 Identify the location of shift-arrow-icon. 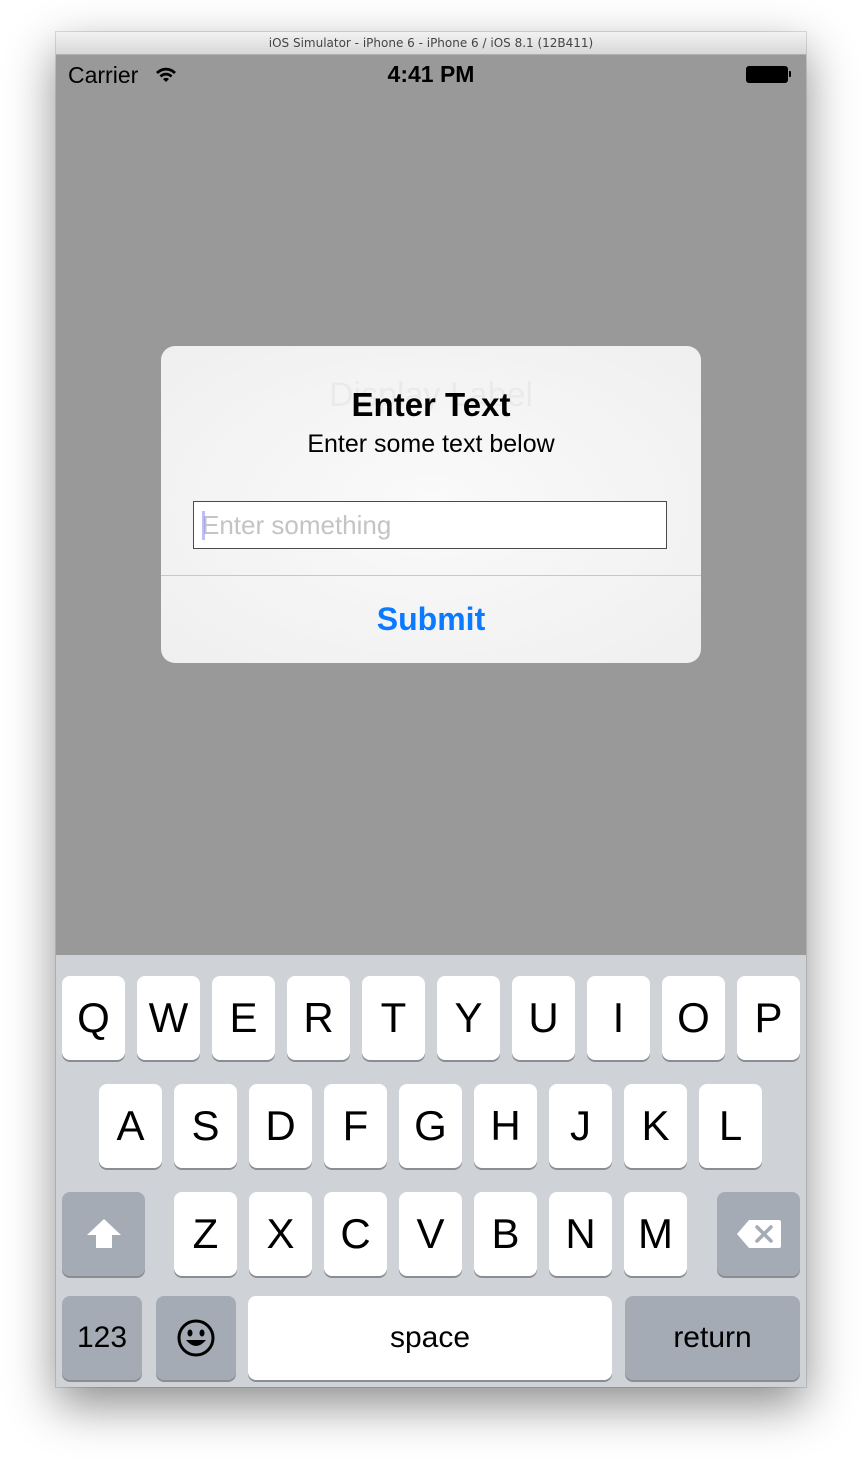
(103, 1233).